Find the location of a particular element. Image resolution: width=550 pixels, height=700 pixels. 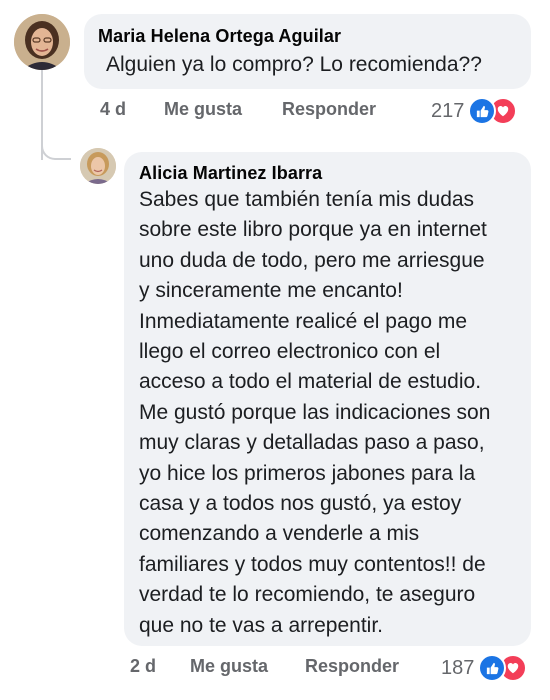

comment-text-line: uno duda de todo, pero me arriesgue is located at coordinates (312, 260).